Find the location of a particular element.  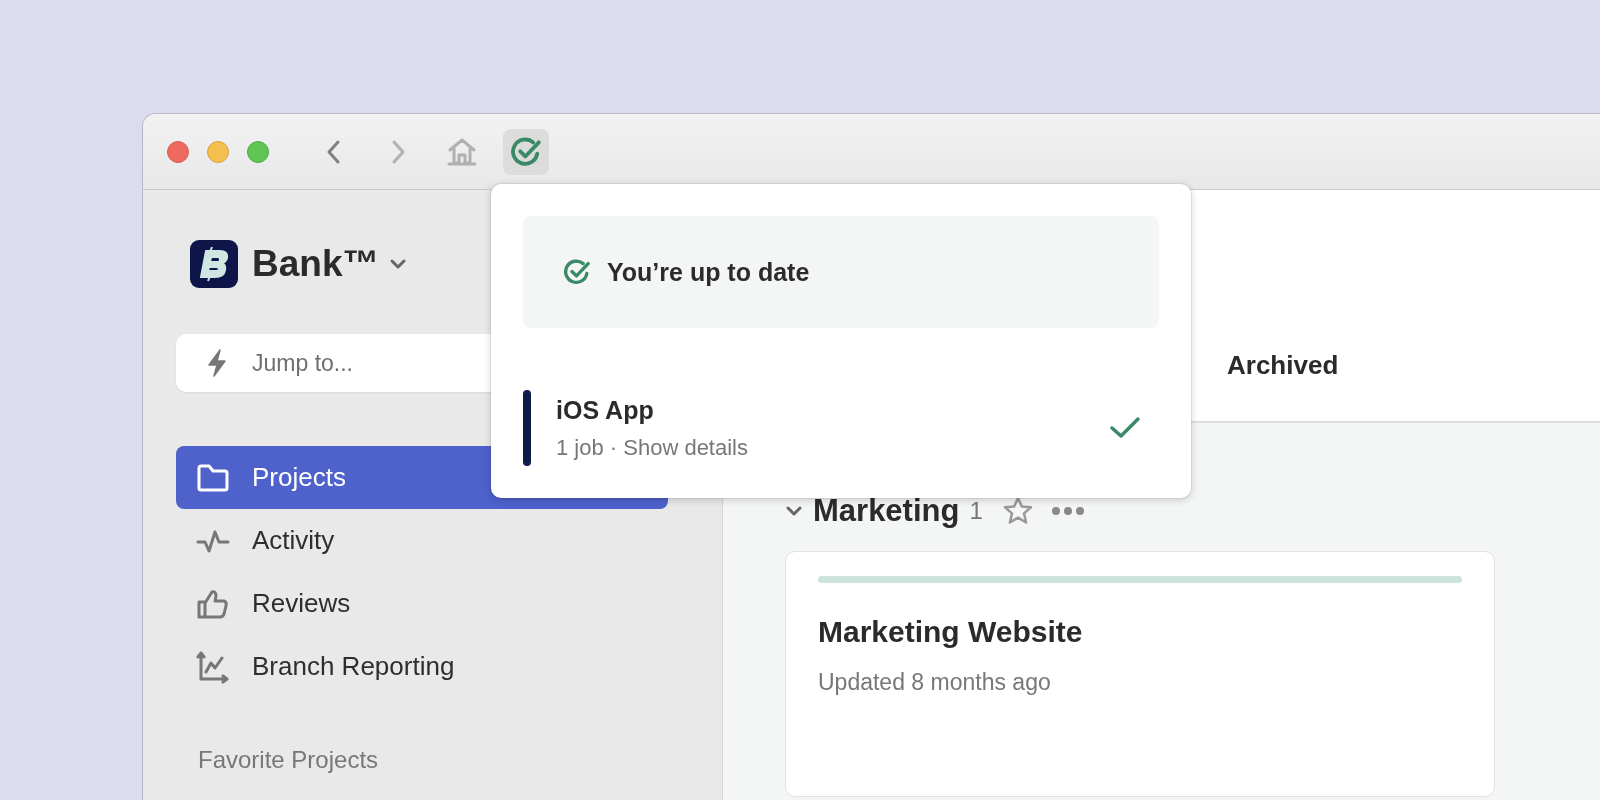

project-title: Marketing Website is located at coordinates (951, 632).